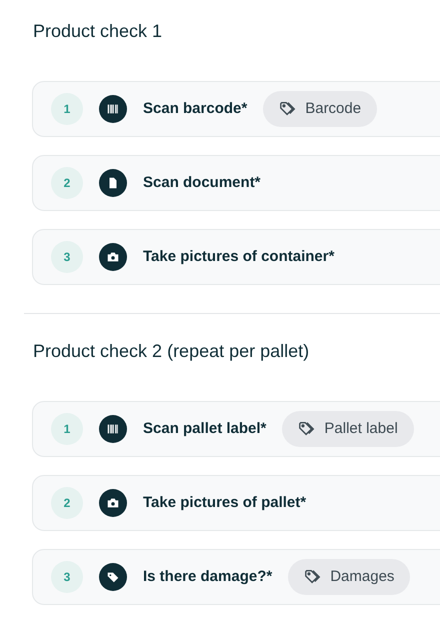 Image resolution: width=440 pixels, height=632 pixels. I want to click on tag-label: Barcode, so click(333, 108).